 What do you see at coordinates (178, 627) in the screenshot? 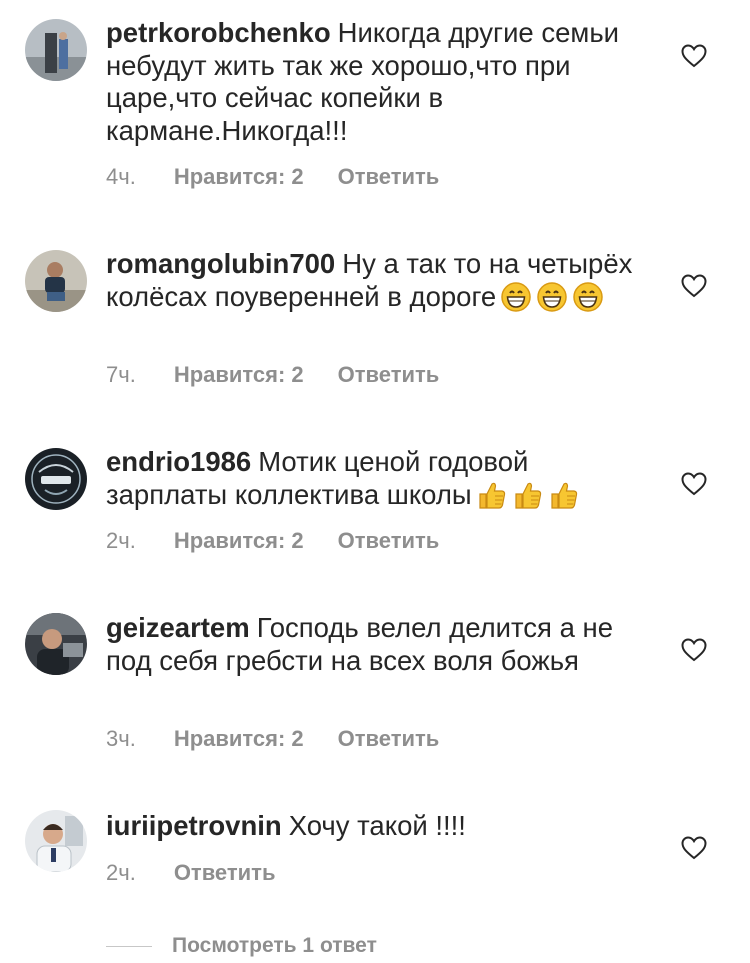
I see `comment-username: geizeartem` at bounding box center [178, 627].